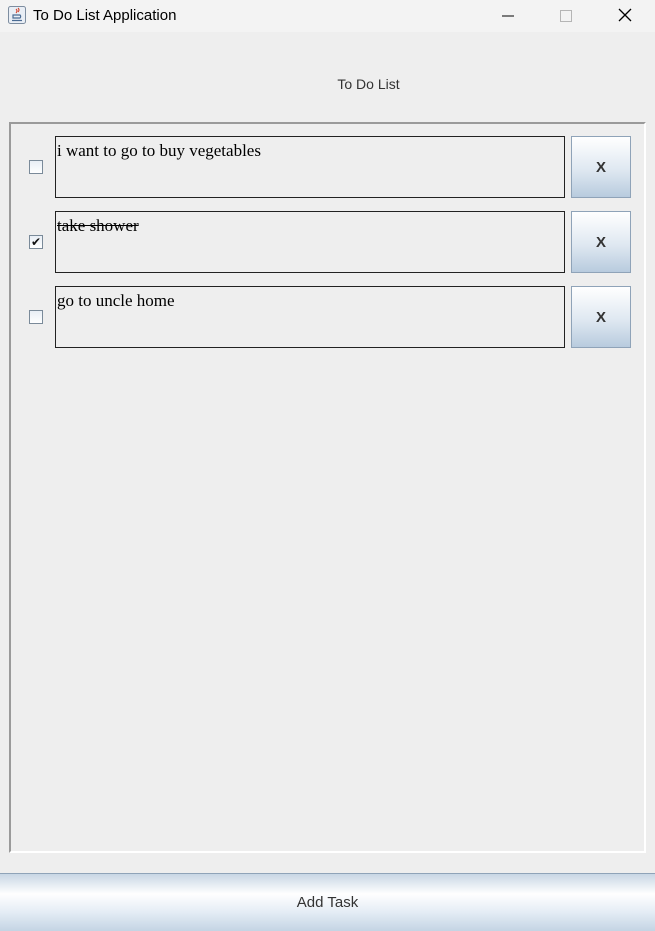 The image size is (655, 931). I want to click on page-title: To Do List, so click(368, 84).